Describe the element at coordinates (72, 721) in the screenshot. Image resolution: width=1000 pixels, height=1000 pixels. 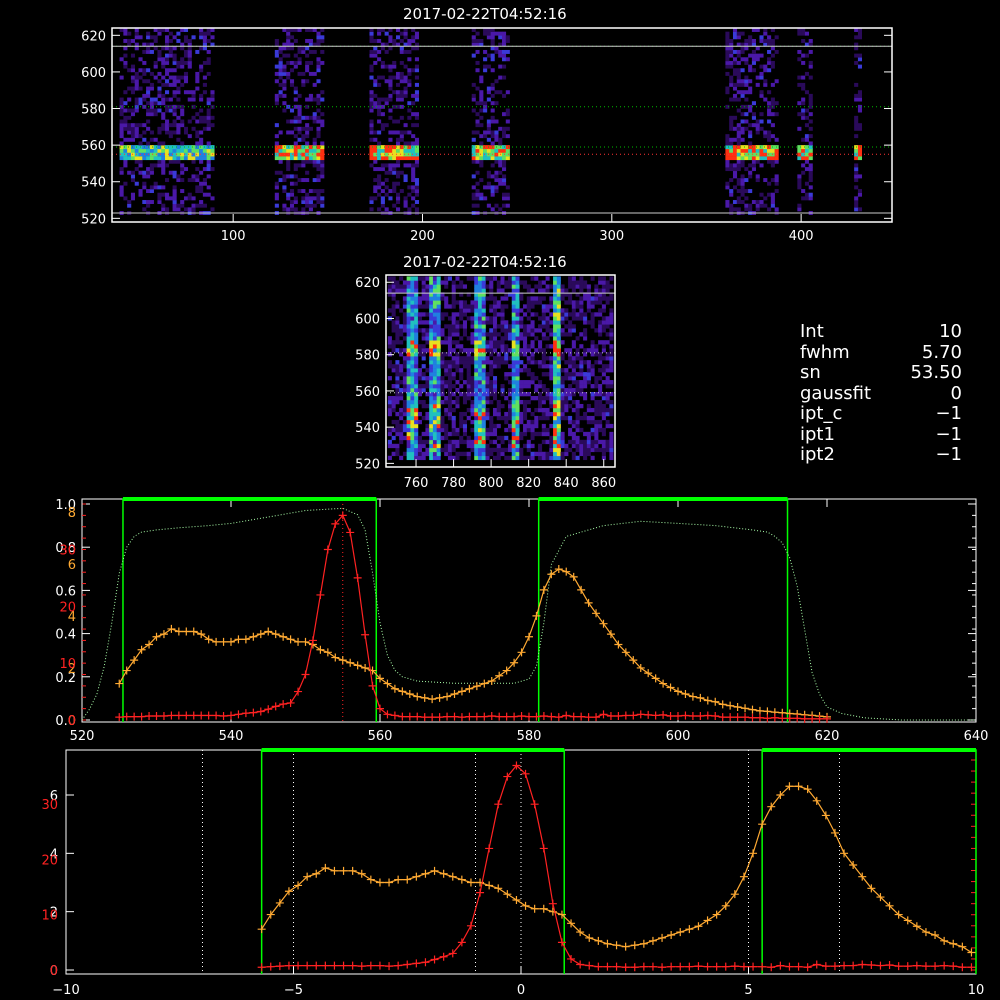
I see `spectrum-y-tick-label-red: 0` at that location.